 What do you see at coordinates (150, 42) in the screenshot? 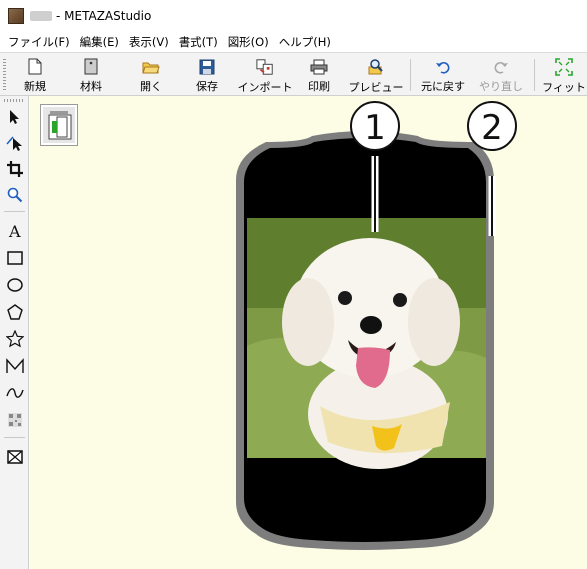
I see `menu-view: 表示(V)` at bounding box center [150, 42].